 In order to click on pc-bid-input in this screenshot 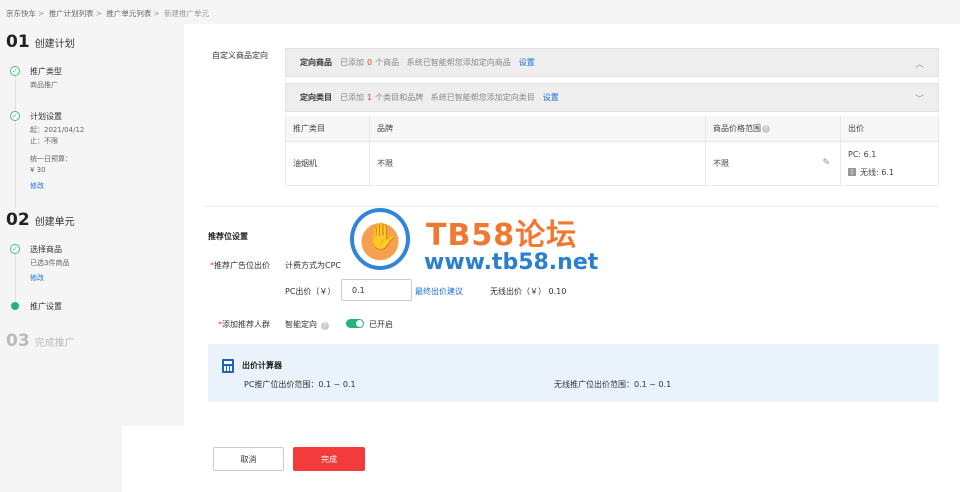, I will do `click(376, 290)`.